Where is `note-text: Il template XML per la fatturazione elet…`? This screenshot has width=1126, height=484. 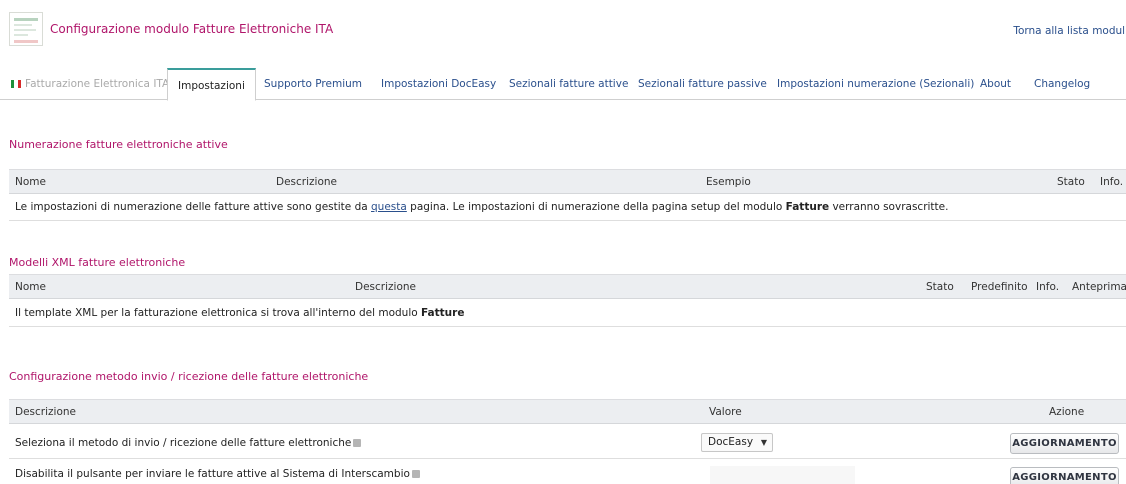 note-text: Il template XML per la fatturazione elet… is located at coordinates (218, 313).